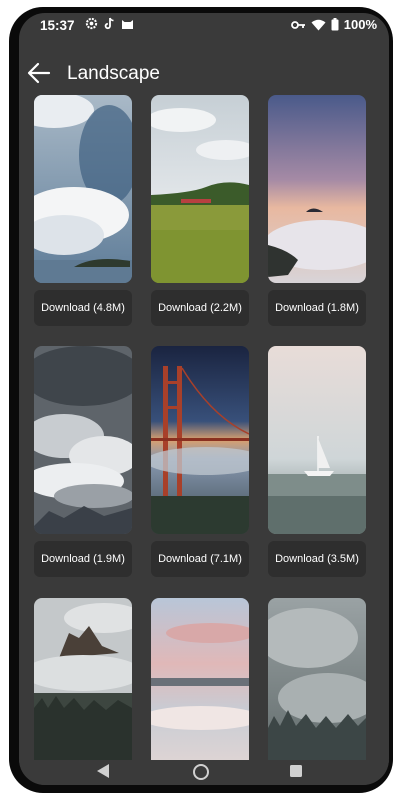 The width and height of the screenshot is (402, 800). Describe the element at coordinates (103, 771) in the screenshot. I see `triangle-back-icon` at that location.